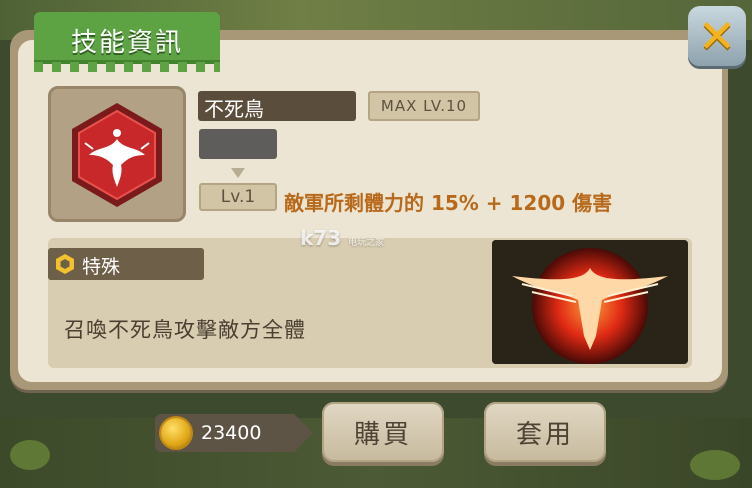 The image size is (752, 488). I want to click on price-value: 23400, so click(231, 433).